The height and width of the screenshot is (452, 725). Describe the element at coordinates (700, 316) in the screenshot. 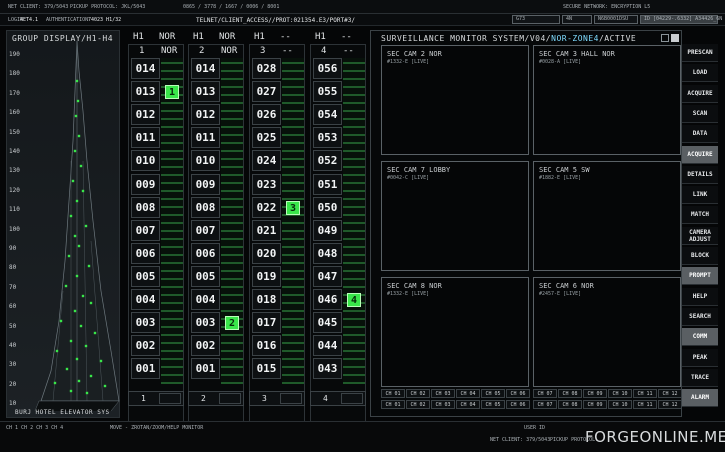

I see `menu-search-button: SEARCH` at that location.